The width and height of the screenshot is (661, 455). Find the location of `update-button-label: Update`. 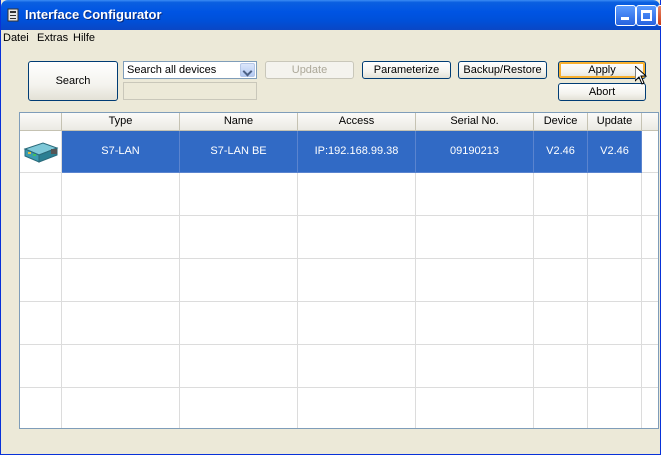

update-button-label: Update is located at coordinates (309, 70).